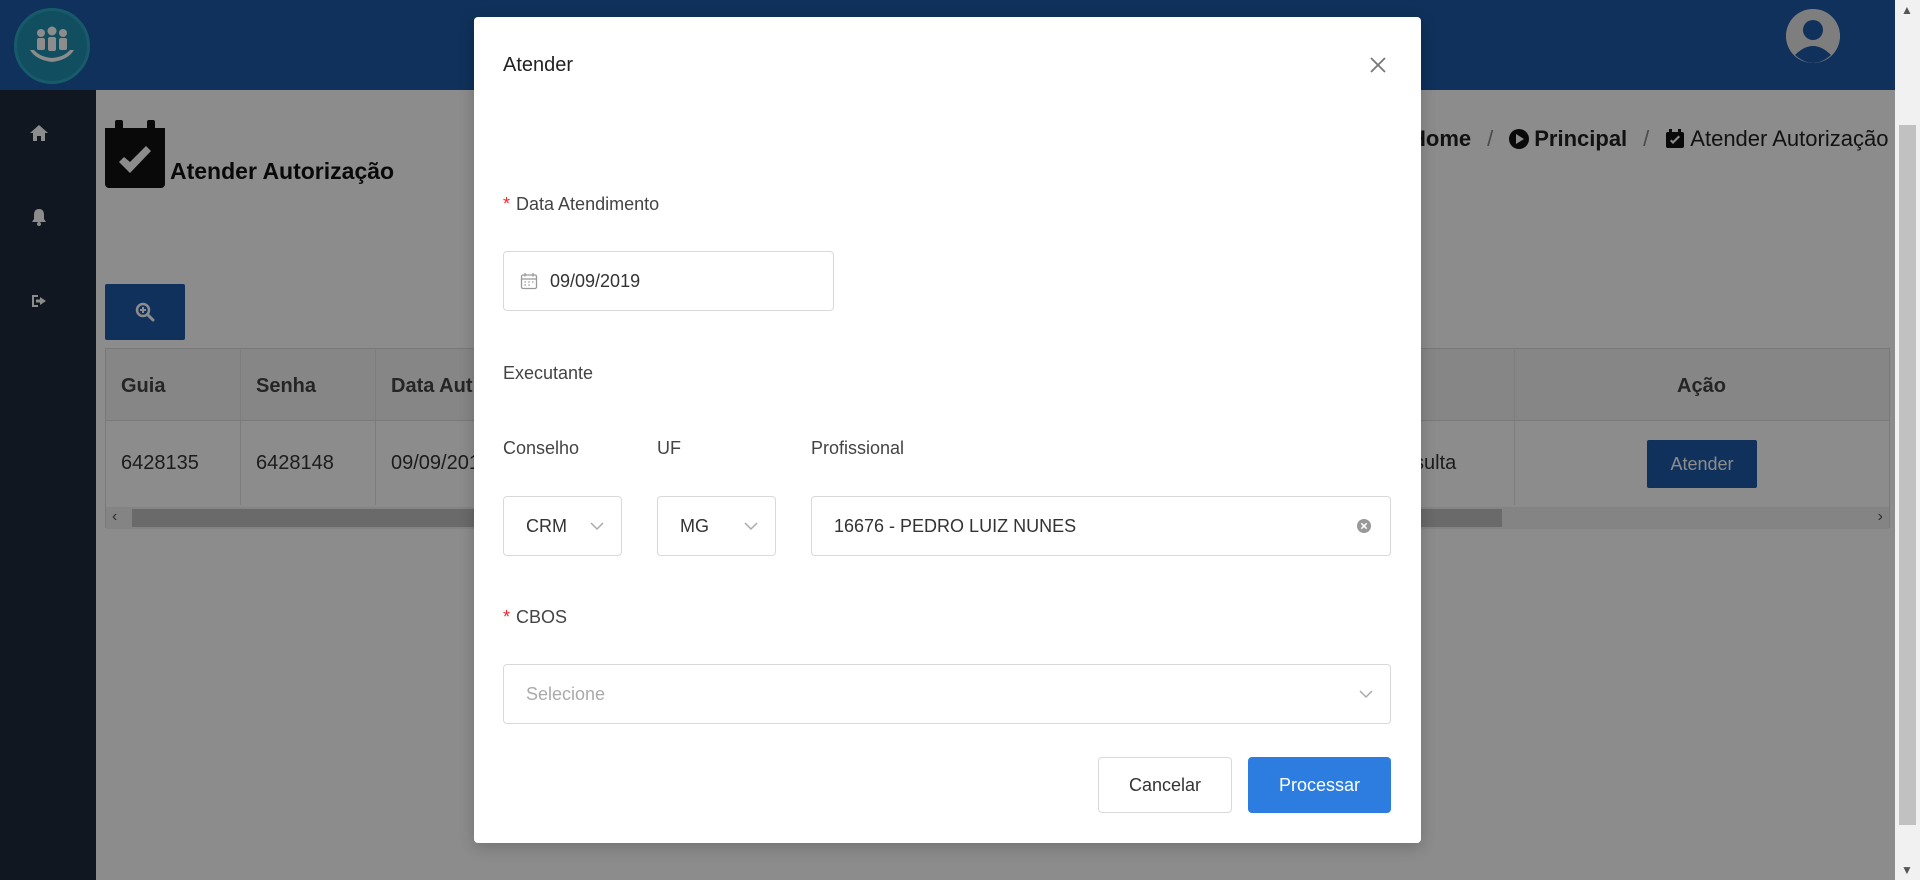  What do you see at coordinates (1364, 526) in the screenshot?
I see `clear-circle-icon` at bounding box center [1364, 526].